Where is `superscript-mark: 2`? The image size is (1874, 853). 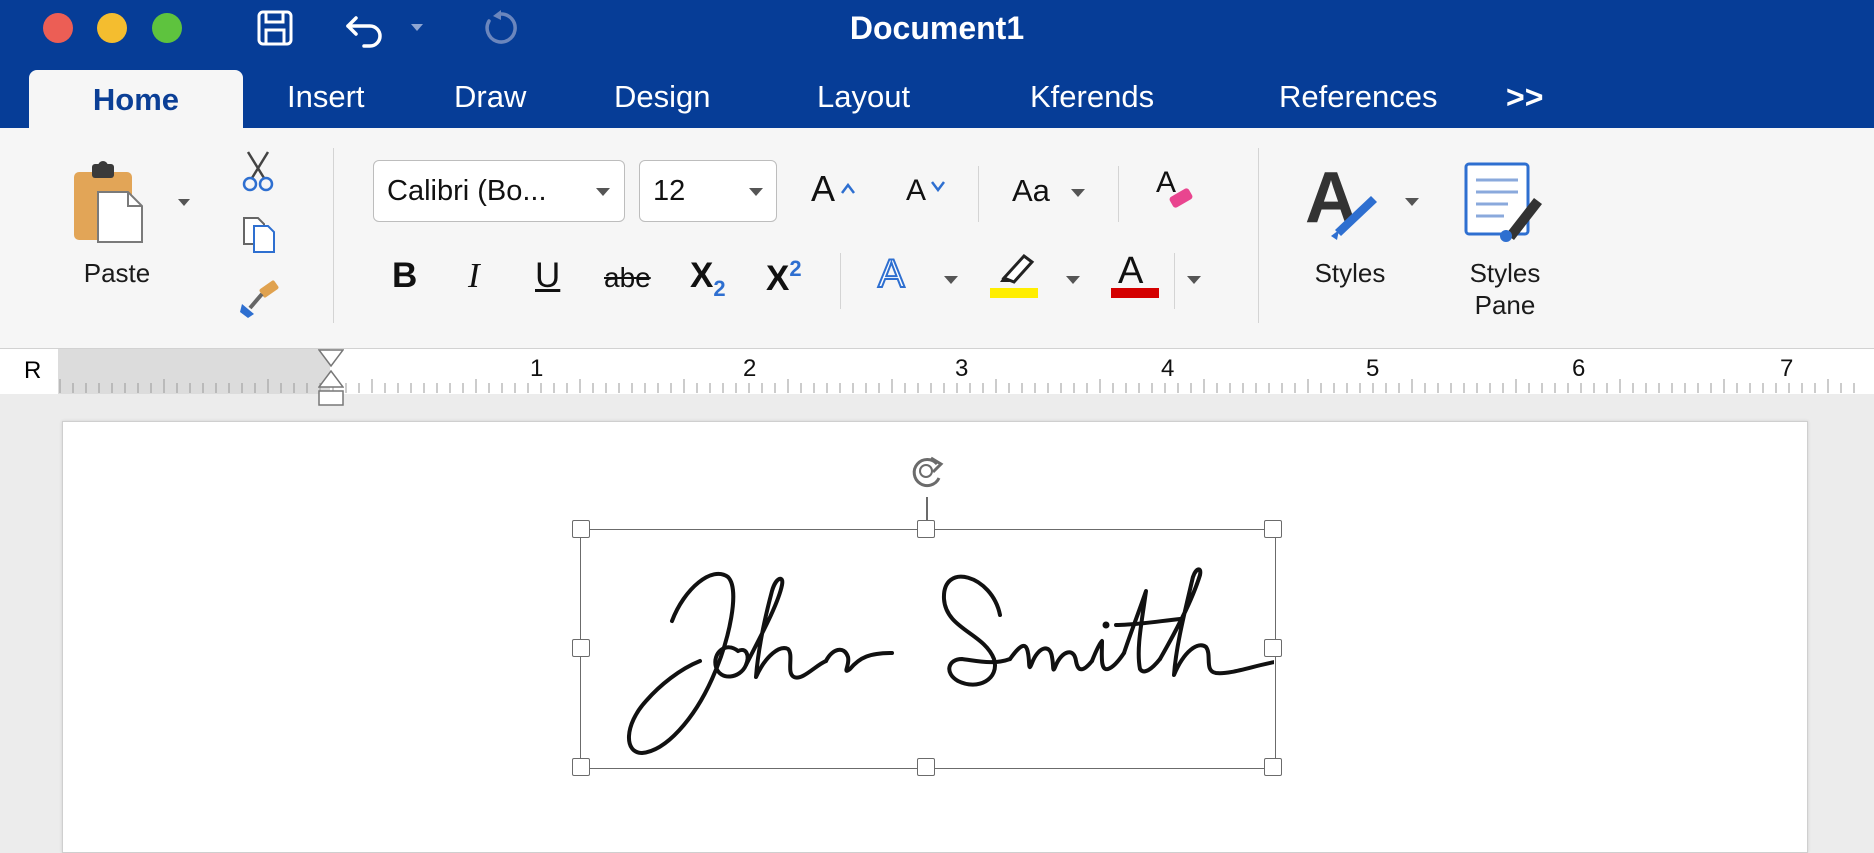 superscript-mark: 2 is located at coordinates (795, 268).